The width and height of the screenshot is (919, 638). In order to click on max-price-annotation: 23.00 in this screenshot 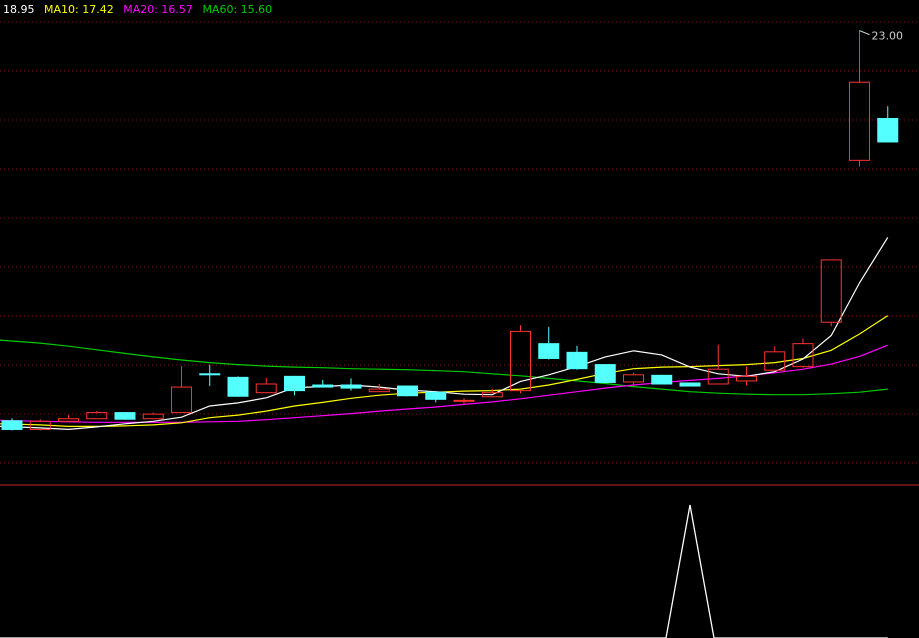, I will do `click(881, 36)`.